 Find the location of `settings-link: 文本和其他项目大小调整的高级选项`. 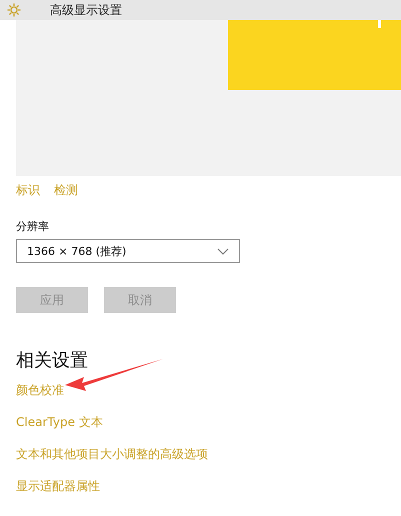

settings-link: 文本和其他项目大小调整的高级选项 is located at coordinates (112, 454).